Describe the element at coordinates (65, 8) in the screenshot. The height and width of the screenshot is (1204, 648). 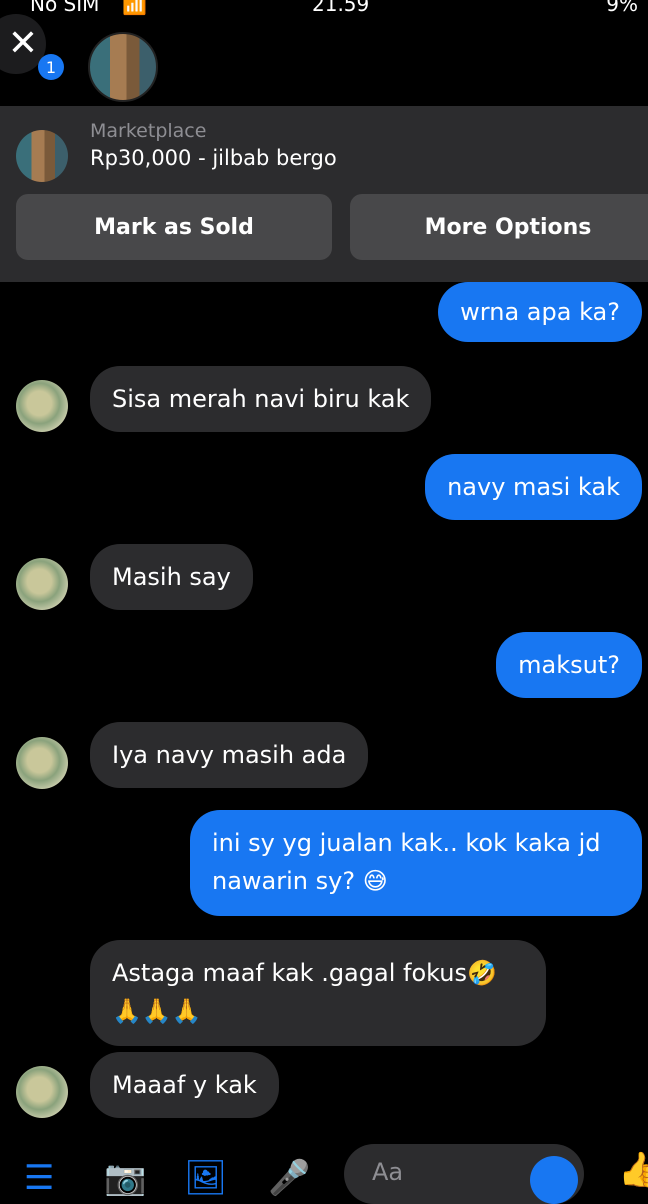
I see `carrier-label: No SIM` at that location.